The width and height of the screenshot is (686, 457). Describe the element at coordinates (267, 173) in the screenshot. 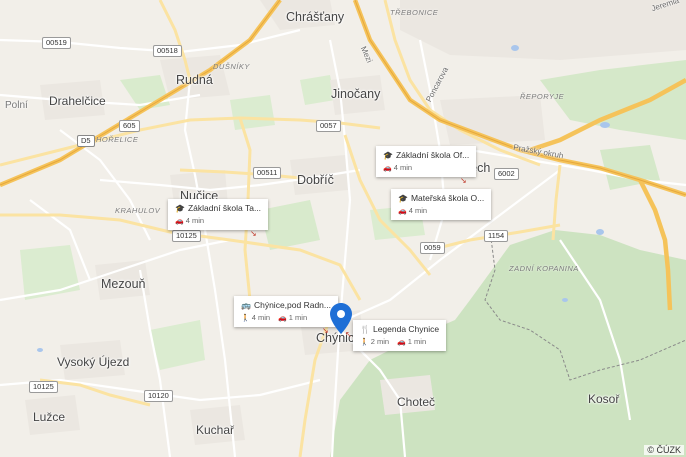

I see `road-number: 00511` at that location.